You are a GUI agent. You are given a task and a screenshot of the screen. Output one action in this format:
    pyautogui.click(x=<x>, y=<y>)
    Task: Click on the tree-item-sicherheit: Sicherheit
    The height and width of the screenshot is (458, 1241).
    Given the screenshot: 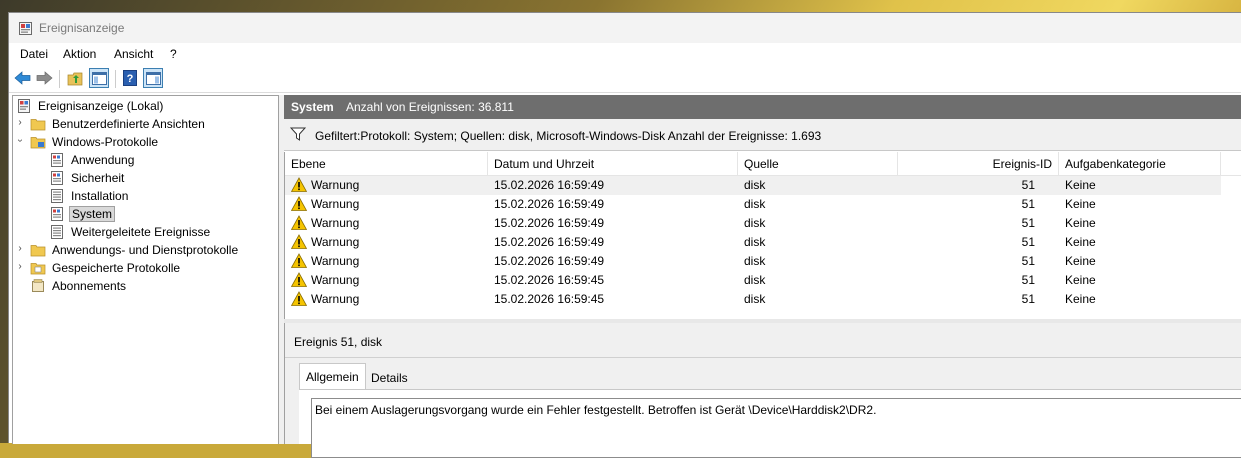 What is the action you would take?
    pyautogui.click(x=87, y=178)
    